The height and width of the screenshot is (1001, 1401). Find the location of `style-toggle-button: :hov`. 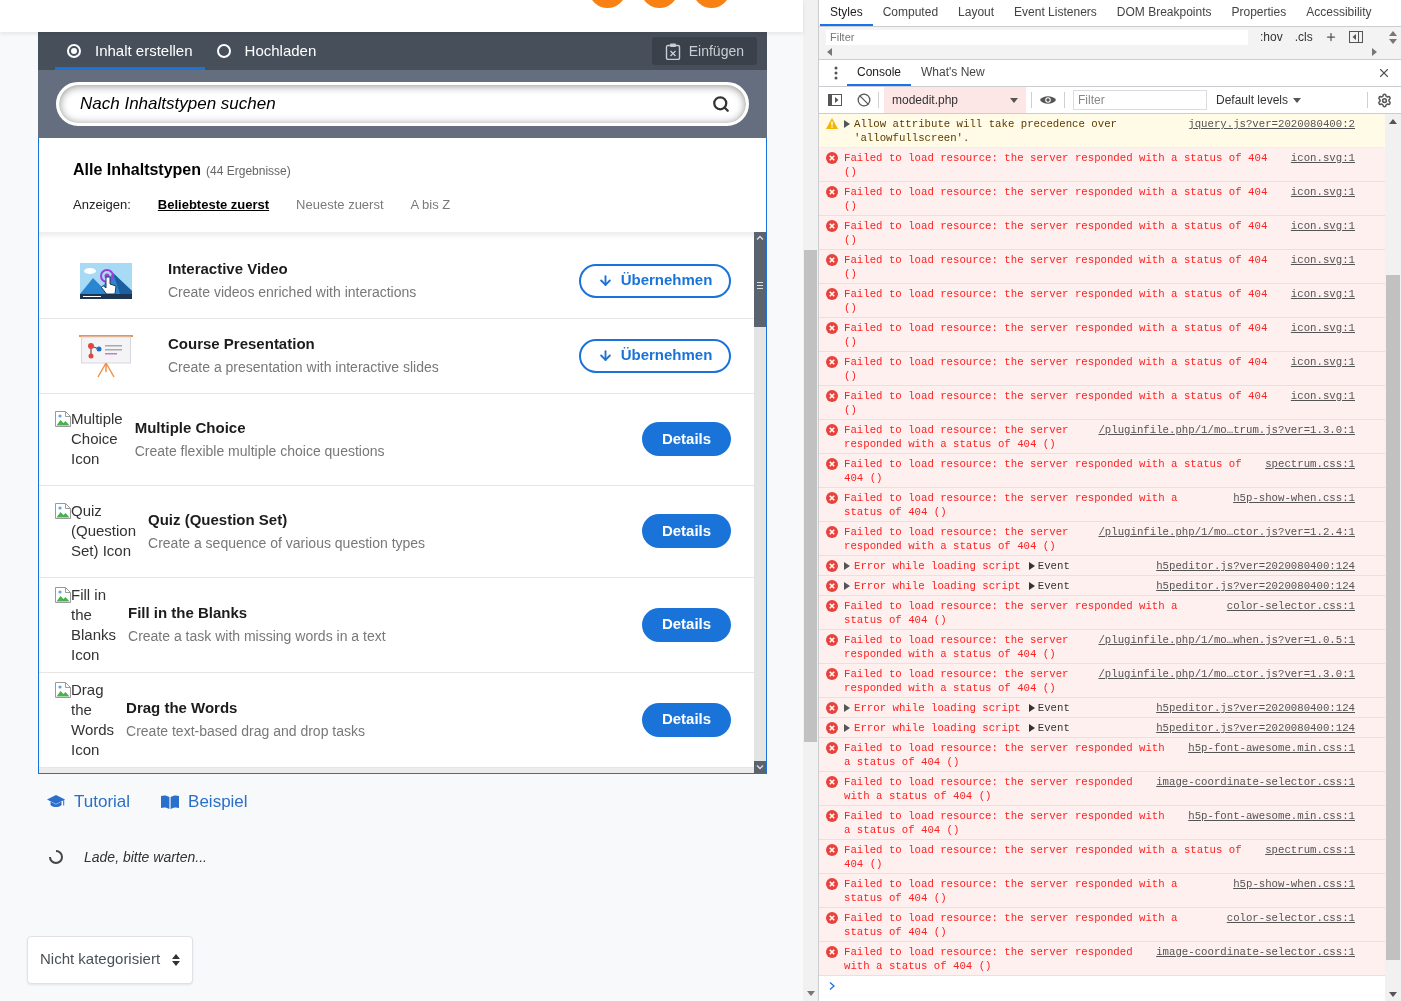

style-toggle-button: :hov is located at coordinates (1271, 37).